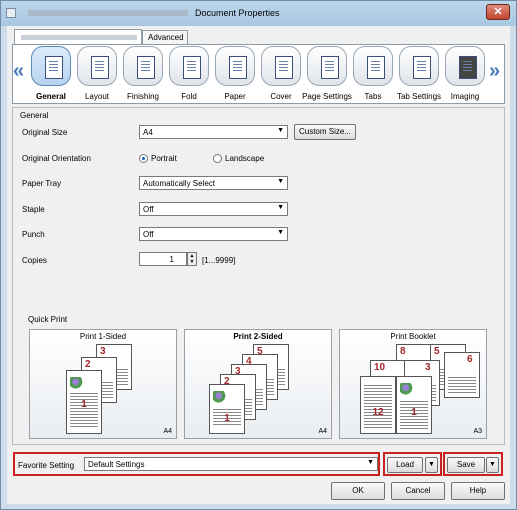  Describe the element at coordinates (163, 259) in the screenshot. I see `copies-input: 1` at that location.